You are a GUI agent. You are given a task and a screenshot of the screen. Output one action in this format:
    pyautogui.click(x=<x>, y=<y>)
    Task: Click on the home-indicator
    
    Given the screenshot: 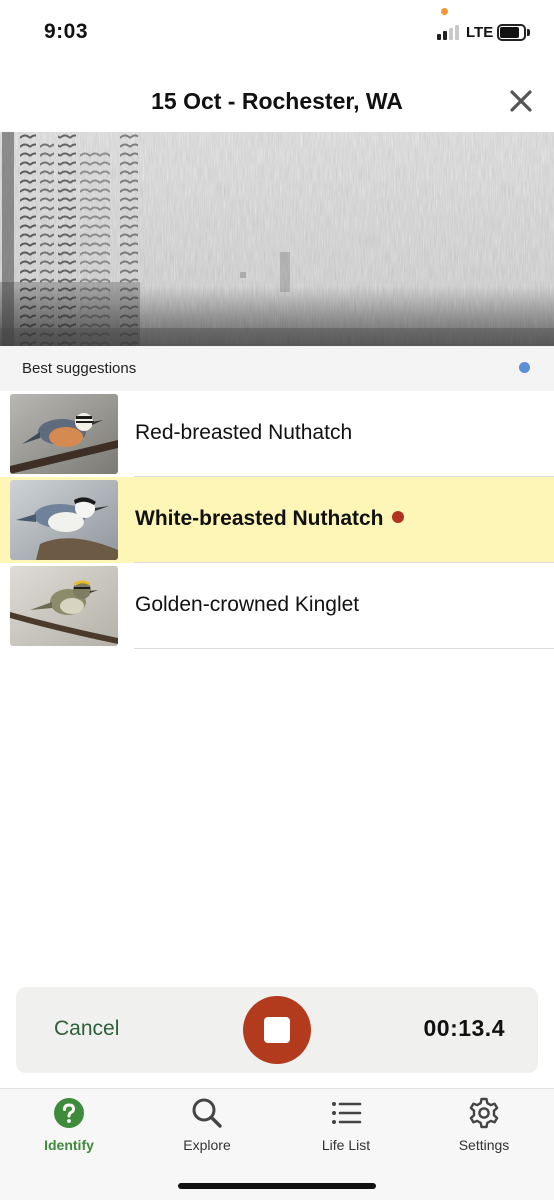 What is the action you would take?
    pyautogui.click(x=277, y=1186)
    